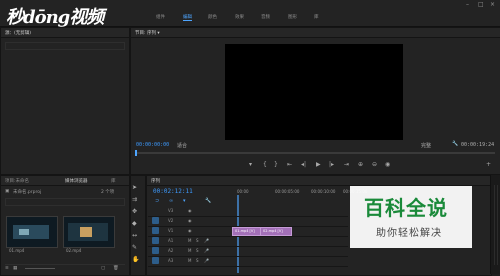 The width and height of the screenshot is (500, 276). What do you see at coordinates (276, 164) in the screenshot?
I see `mark-out-icon: }` at bounding box center [276, 164].